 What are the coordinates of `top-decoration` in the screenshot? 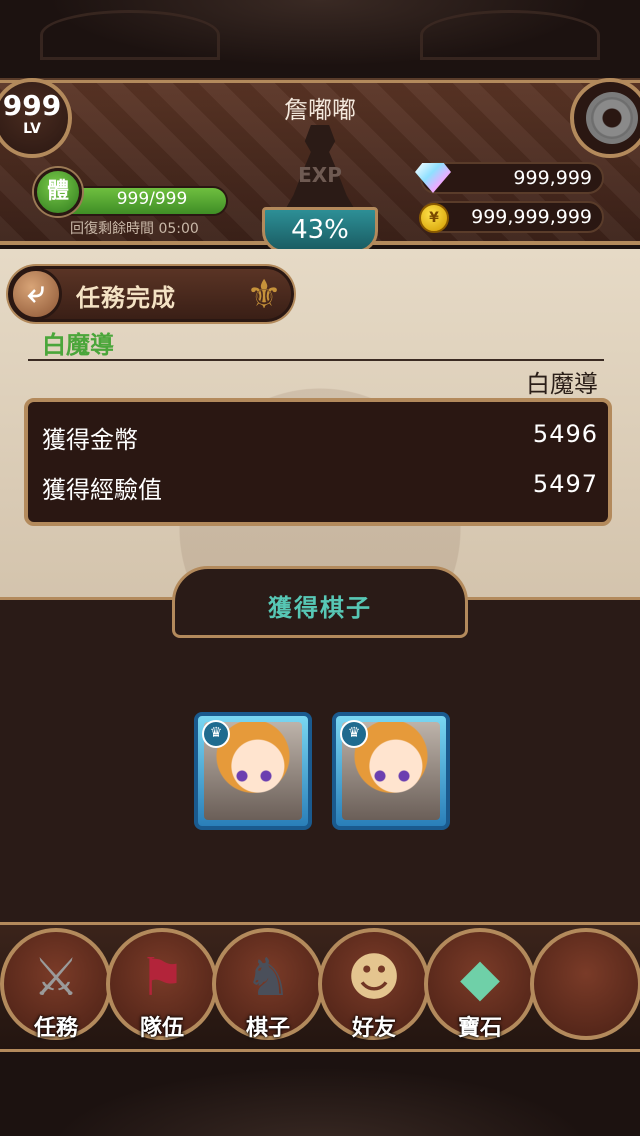 It's located at (320, 40).